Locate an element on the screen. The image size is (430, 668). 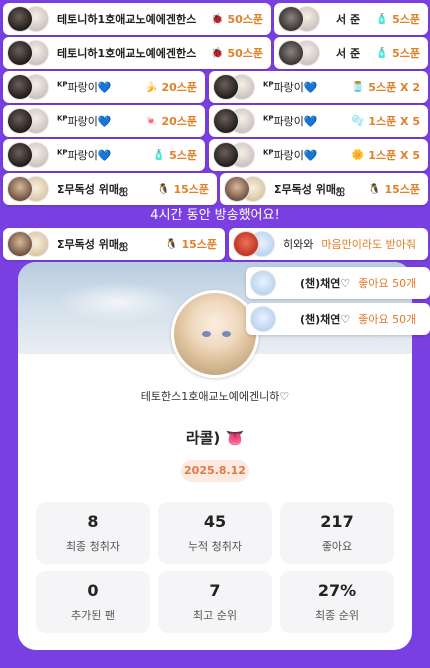
channel-name: 테토한스1호애교노예에겐니하♡ is located at coordinates (215, 396).